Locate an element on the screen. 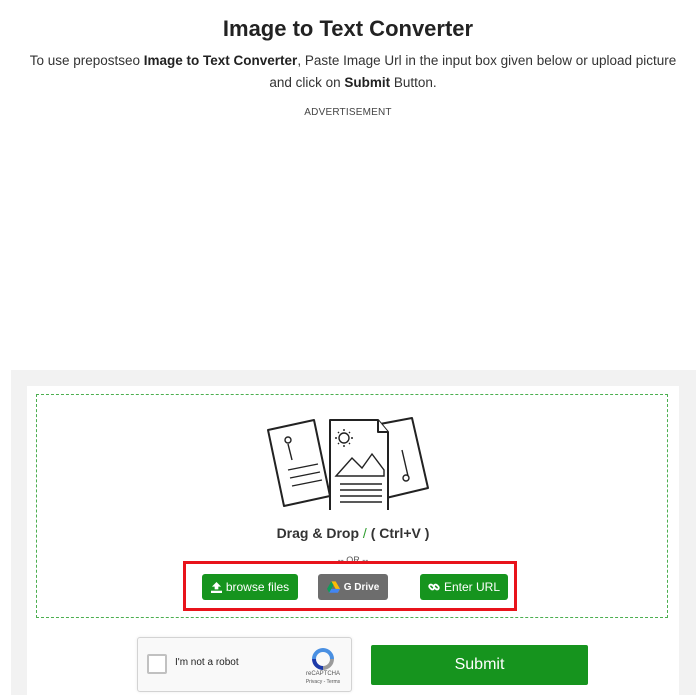  recaptcha-label: I'm not a robot is located at coordinates (207, 662).